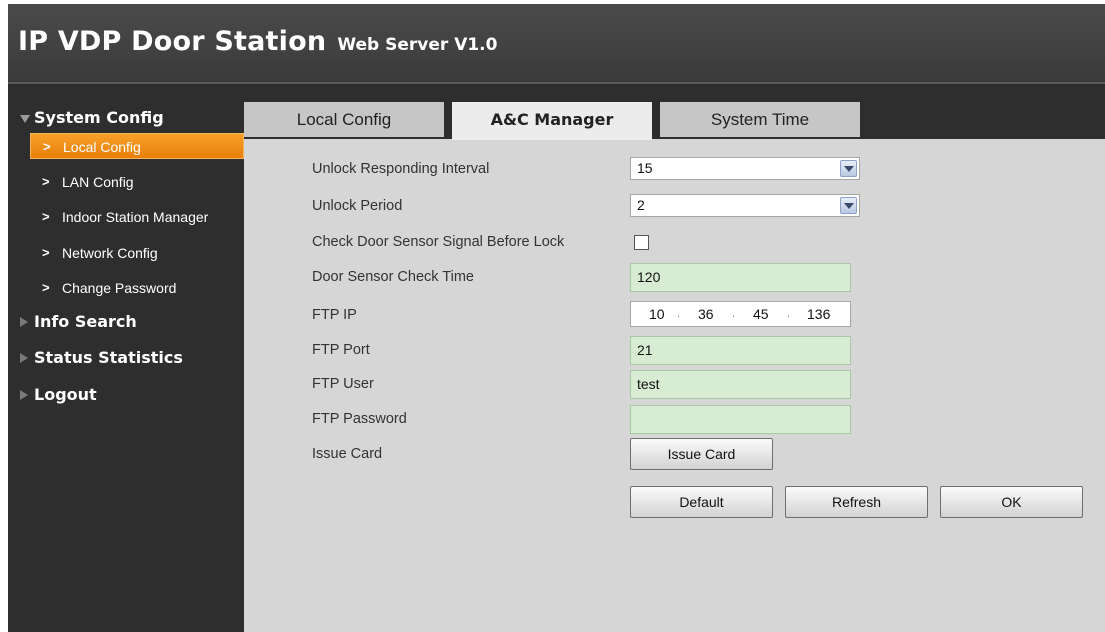 This screenshot has width=1105, height=632. I want to click on sidebar-item-label: LAN Config, so click(98, 182).